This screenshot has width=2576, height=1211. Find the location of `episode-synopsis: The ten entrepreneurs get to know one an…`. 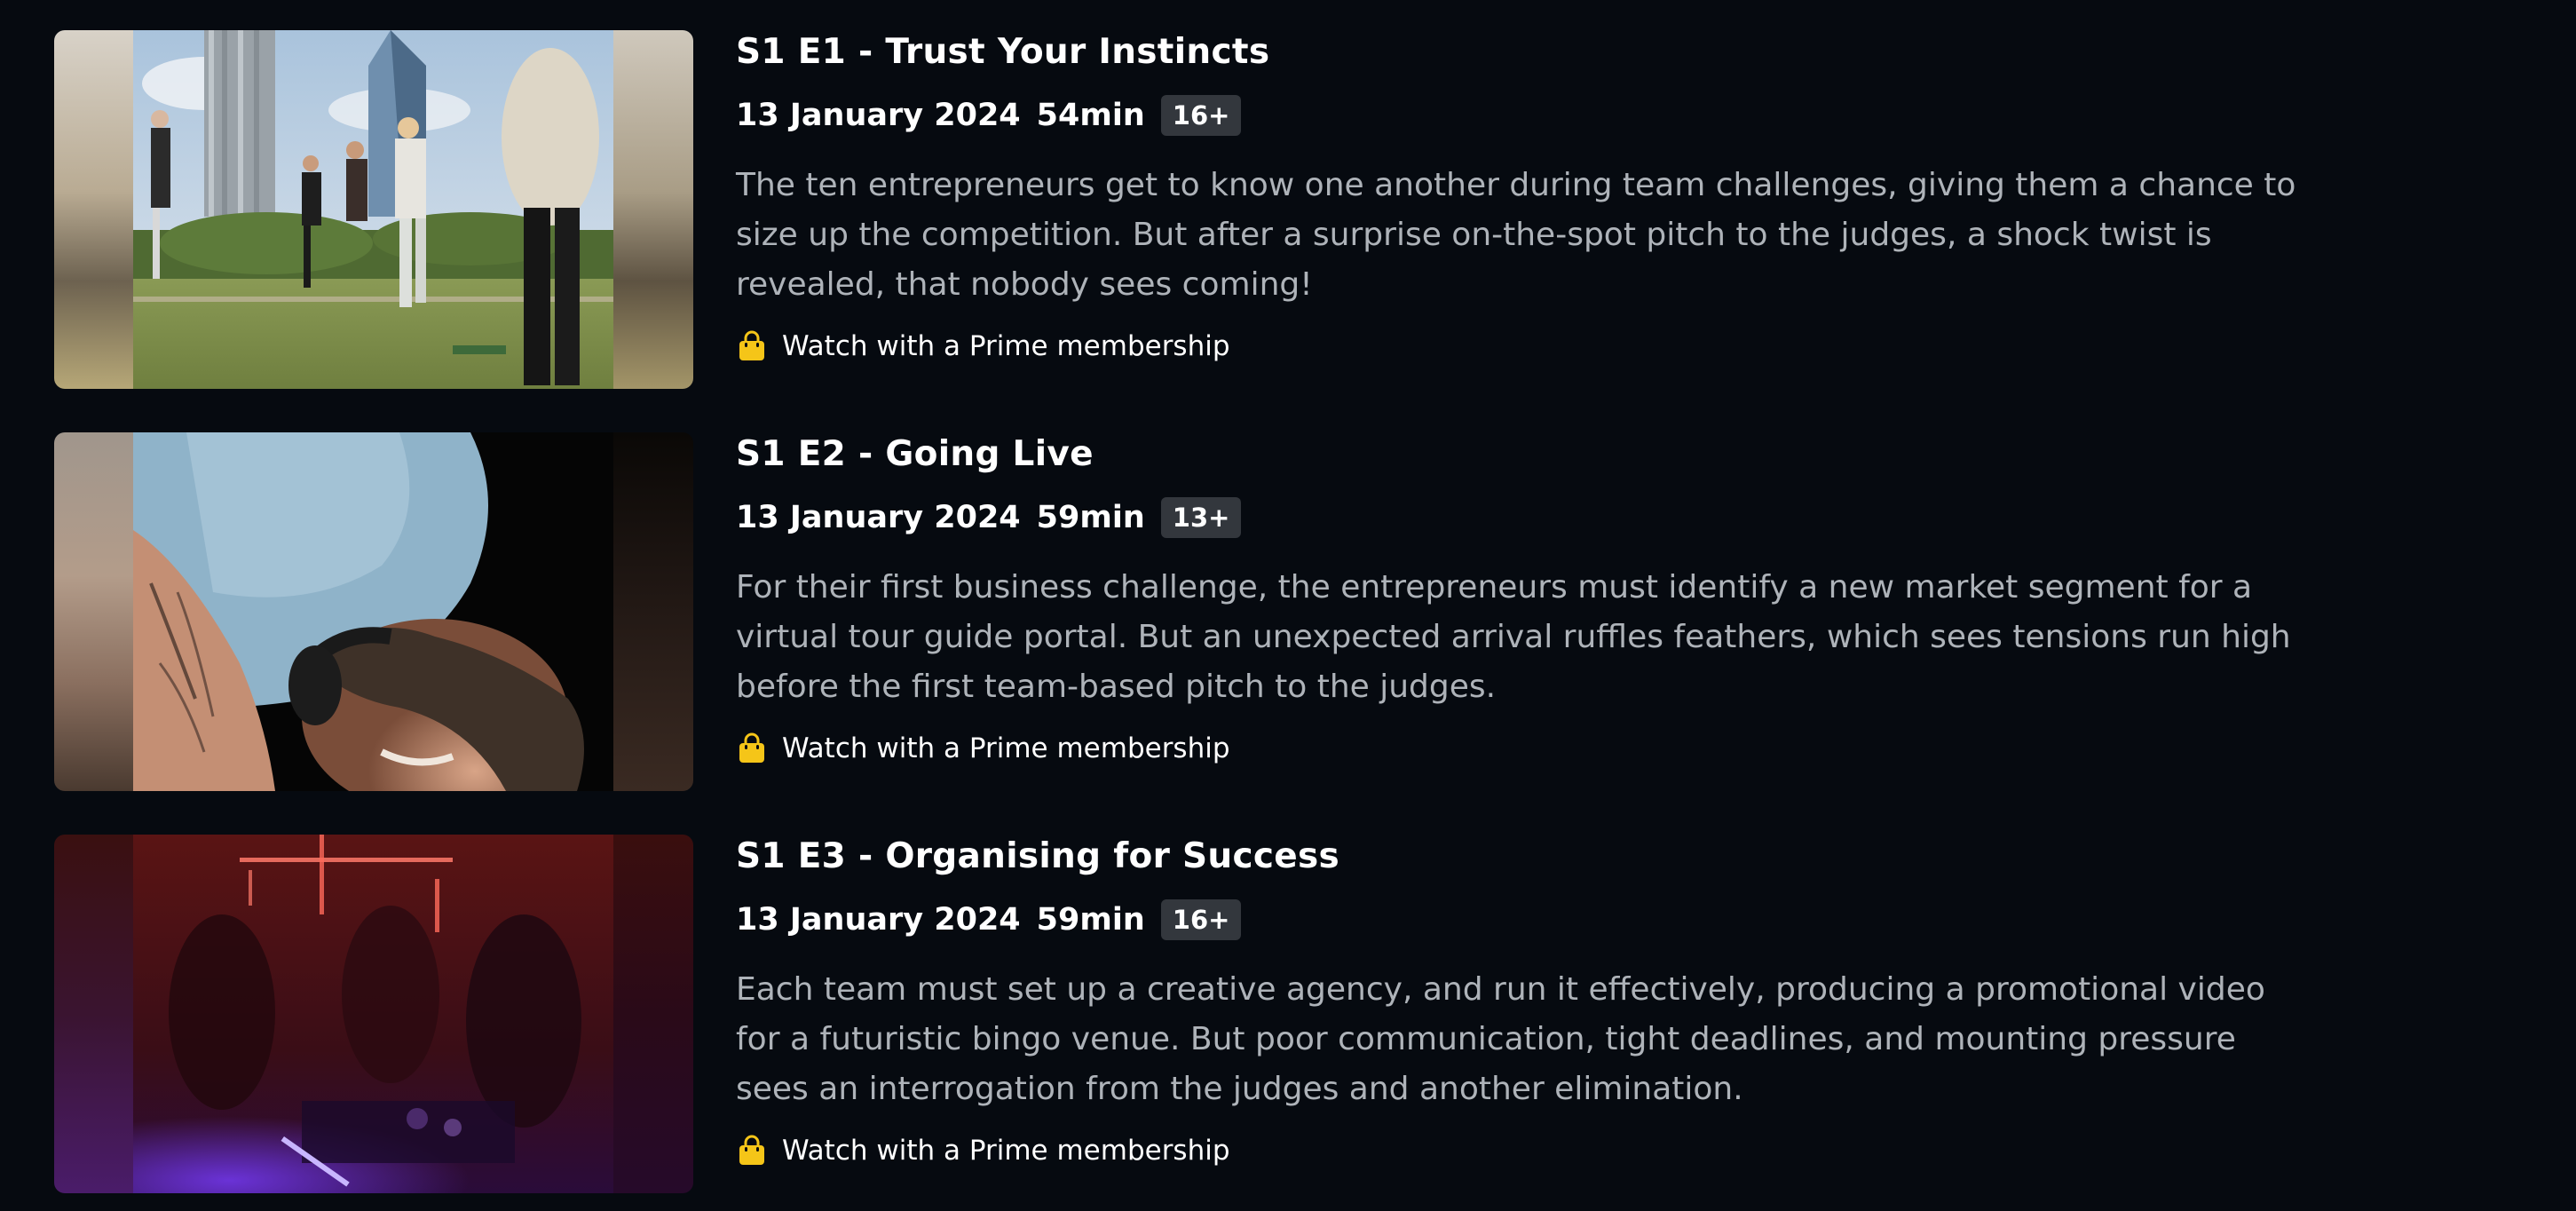

episode-synopsis: The ten entrepreneurs get to know one an… is located at coordinates (1516, 235).